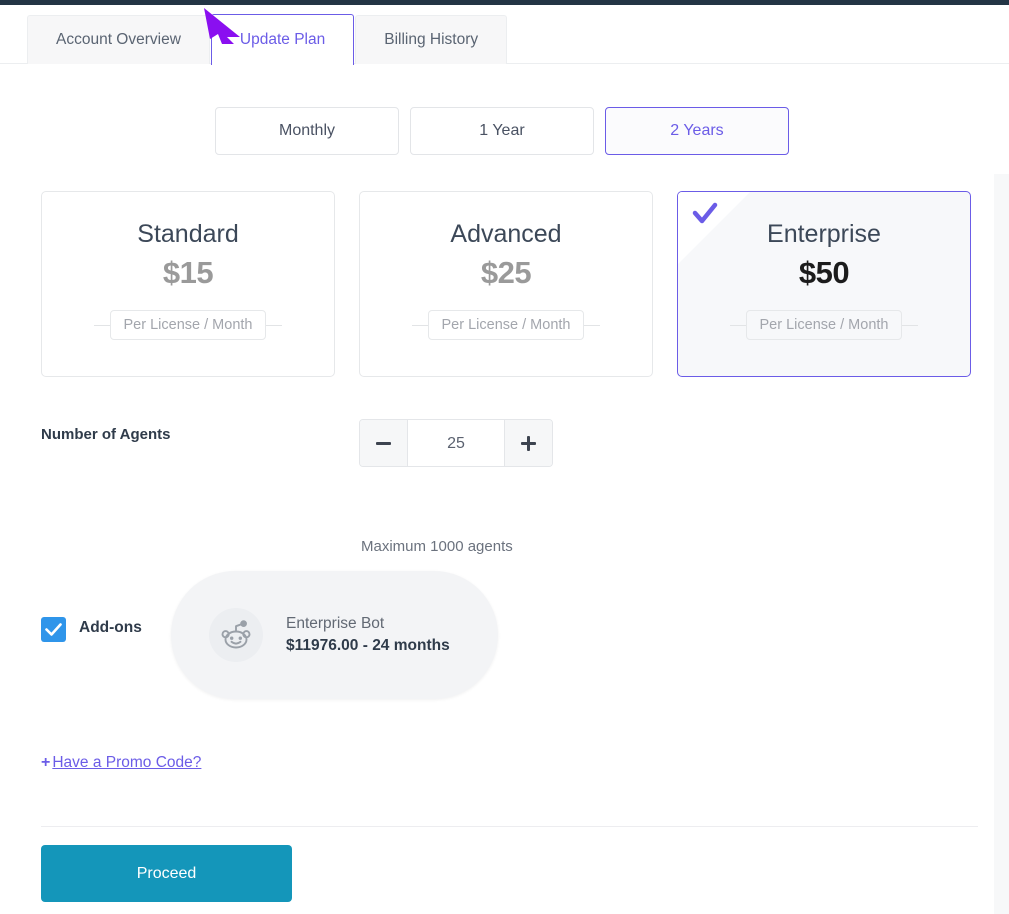 The width and height of the screenshot is (1009, 914). I want to click on cycle-label: Monthly, so click(307, 130).